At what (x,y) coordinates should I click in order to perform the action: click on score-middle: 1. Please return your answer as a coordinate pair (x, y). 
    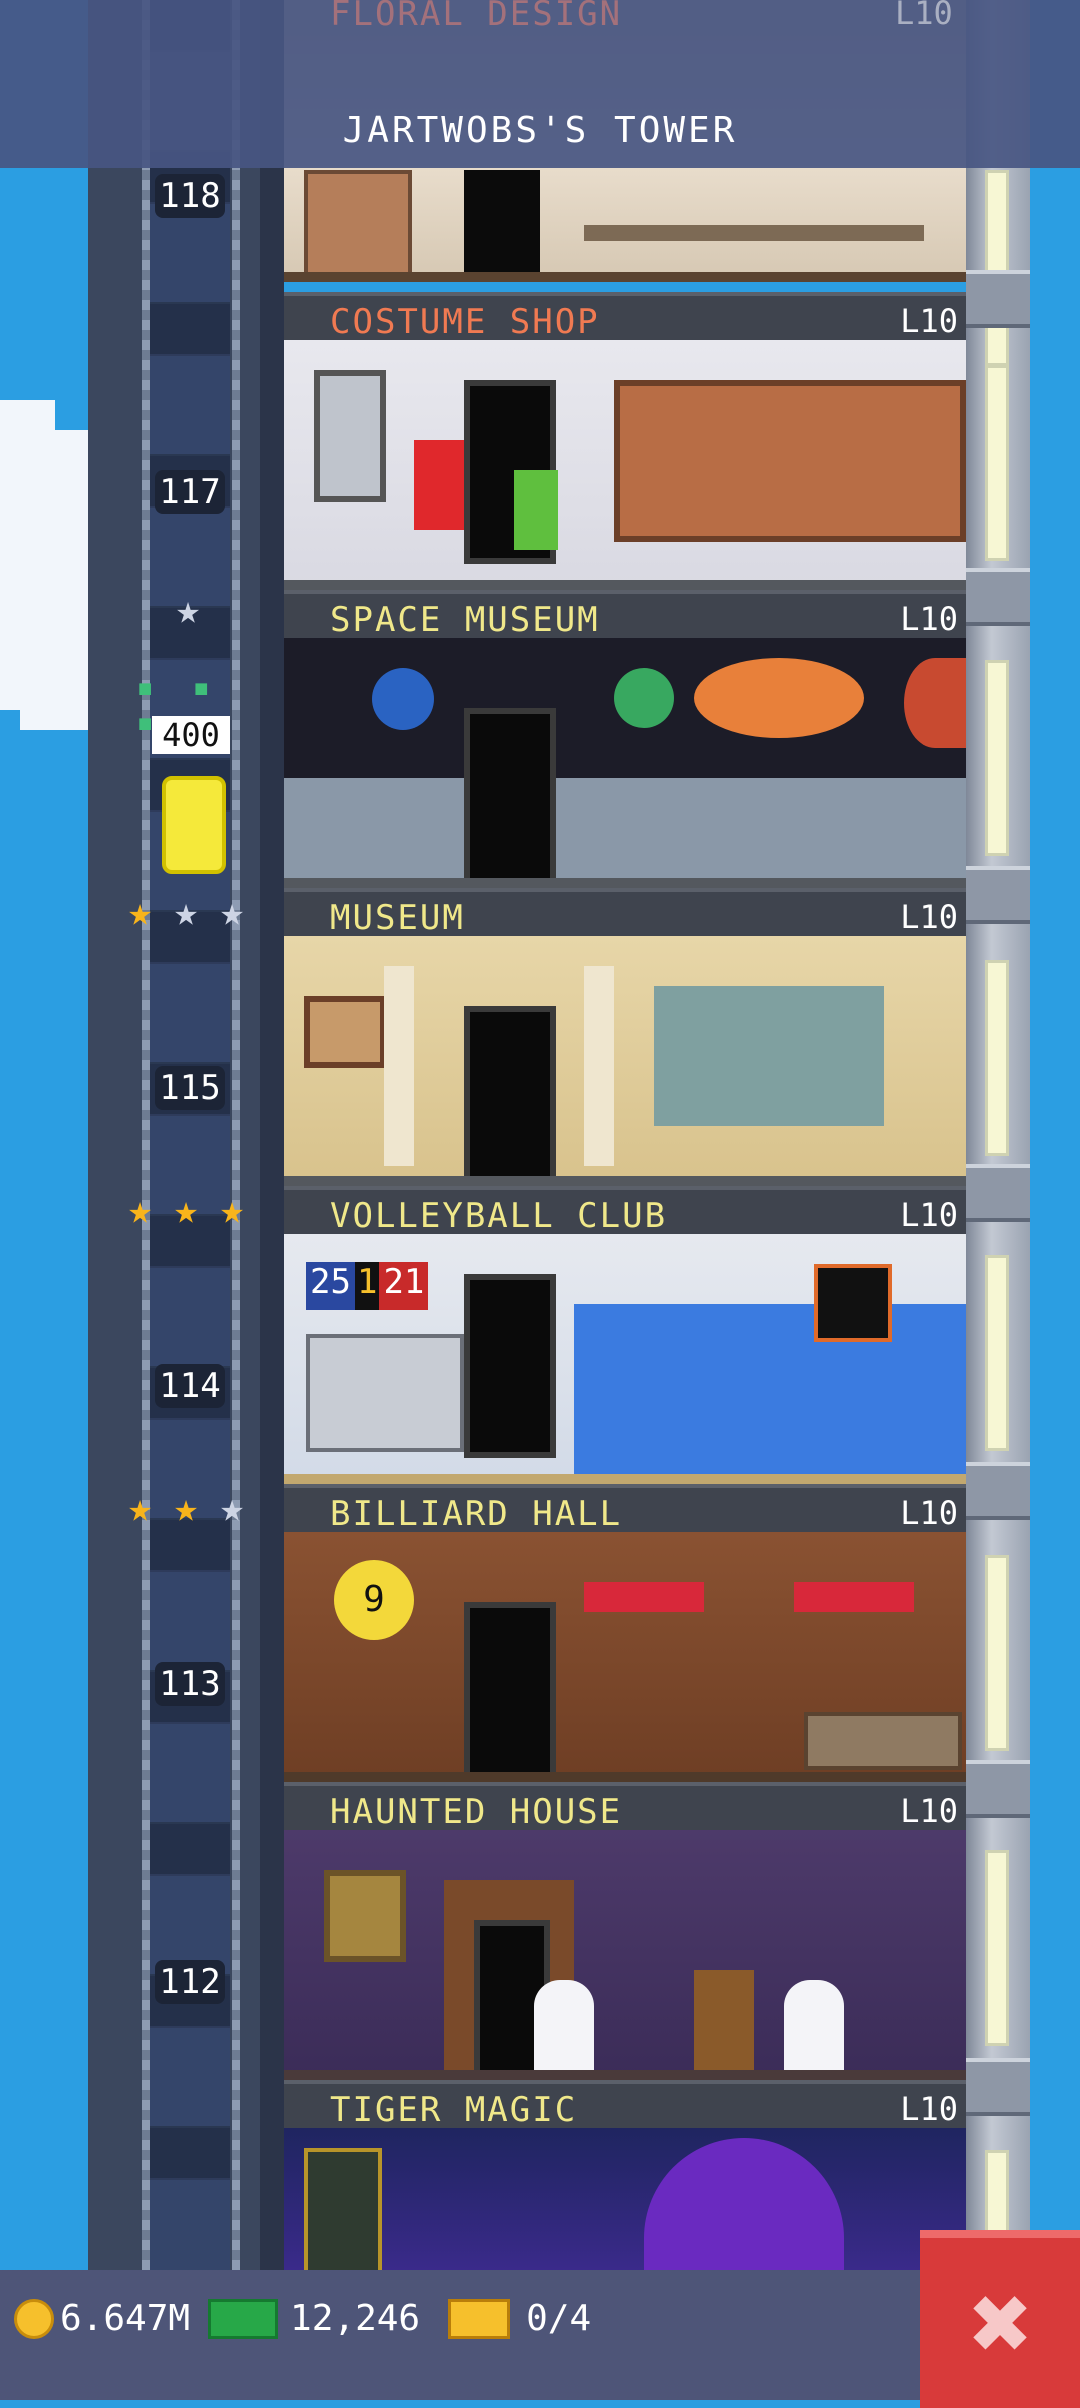
    Looking at the image, I should click on (367, 1286).